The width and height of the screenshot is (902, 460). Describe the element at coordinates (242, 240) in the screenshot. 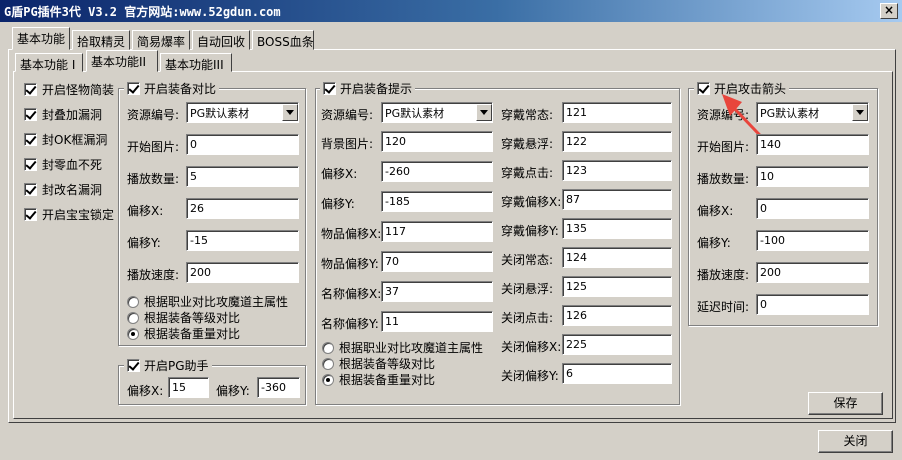

I see `compare-field: -15` at that location.